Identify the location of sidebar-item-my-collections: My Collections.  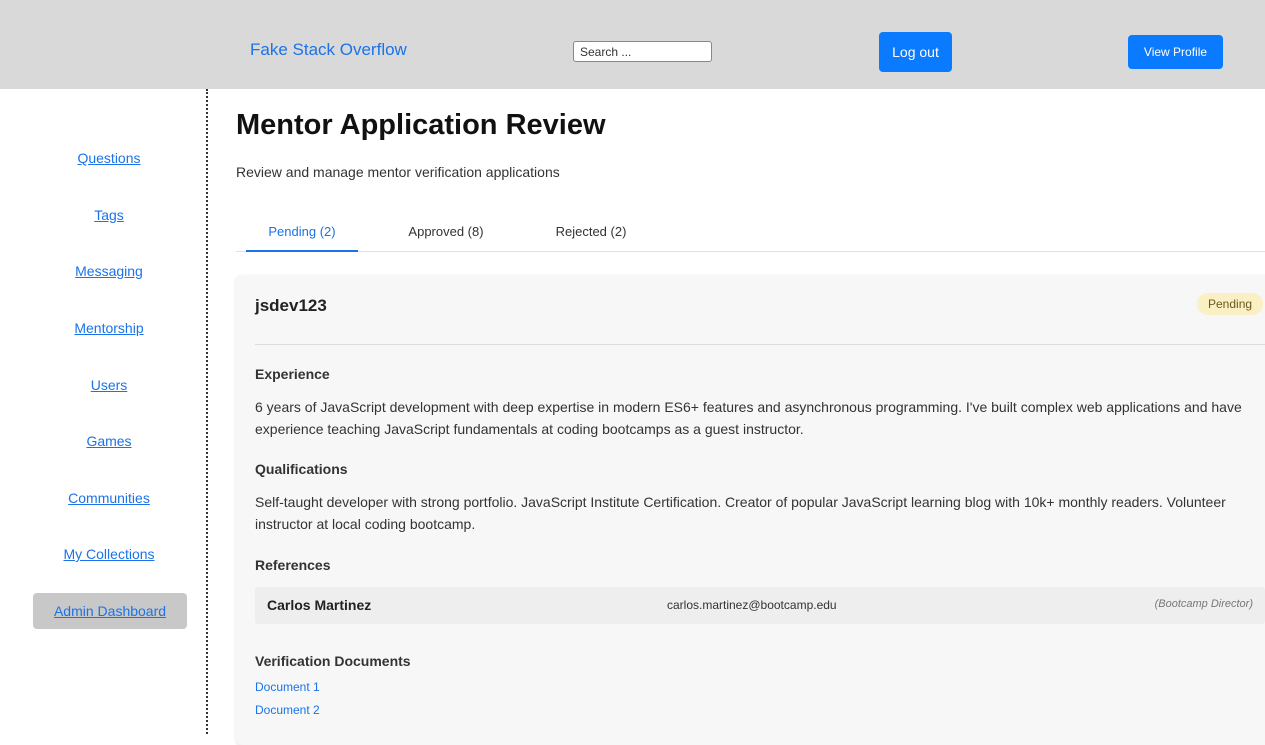
(109, 554).